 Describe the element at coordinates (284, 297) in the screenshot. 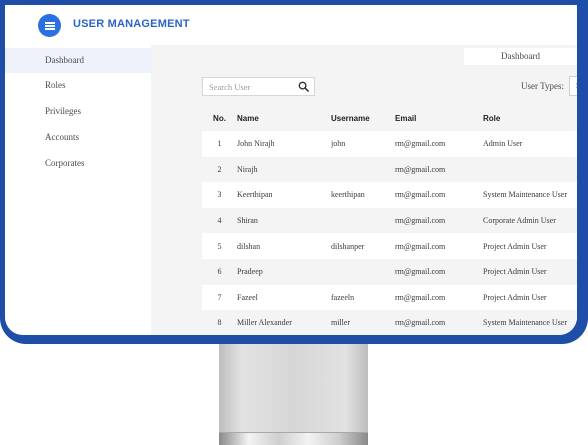

I see `cell-name: Fazeel` at that location.